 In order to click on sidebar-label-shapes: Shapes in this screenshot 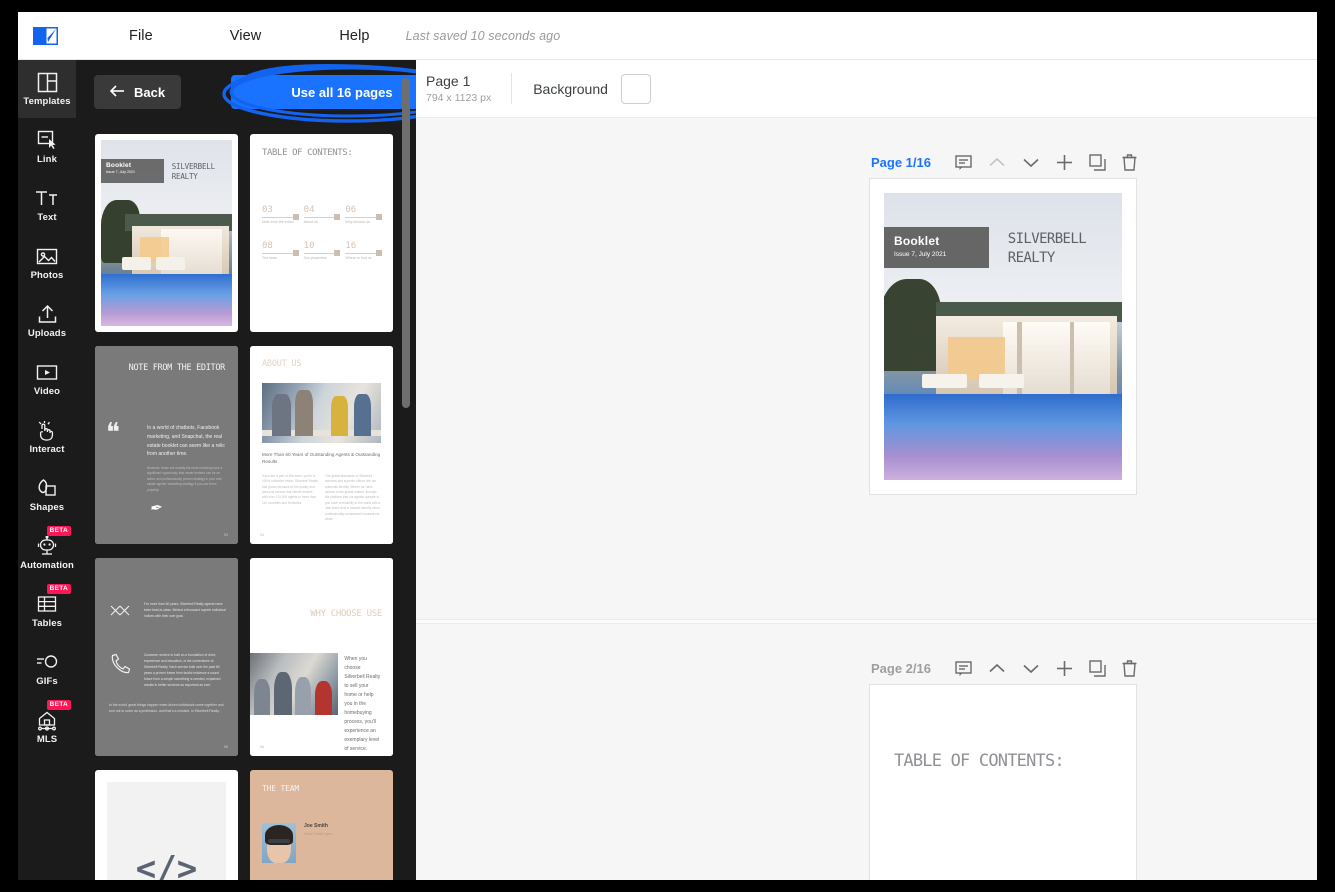, I will do `click(47, 507)`.